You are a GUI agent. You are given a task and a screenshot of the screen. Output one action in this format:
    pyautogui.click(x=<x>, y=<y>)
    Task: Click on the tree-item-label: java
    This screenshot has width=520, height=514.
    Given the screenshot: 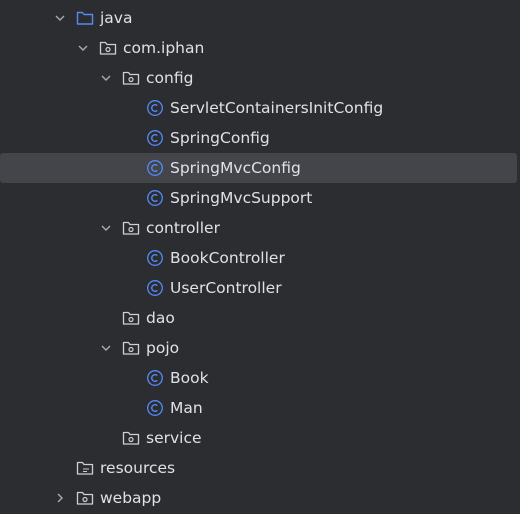 What is the action you would take?
    pyautogui.click(x=116, y=18)
    